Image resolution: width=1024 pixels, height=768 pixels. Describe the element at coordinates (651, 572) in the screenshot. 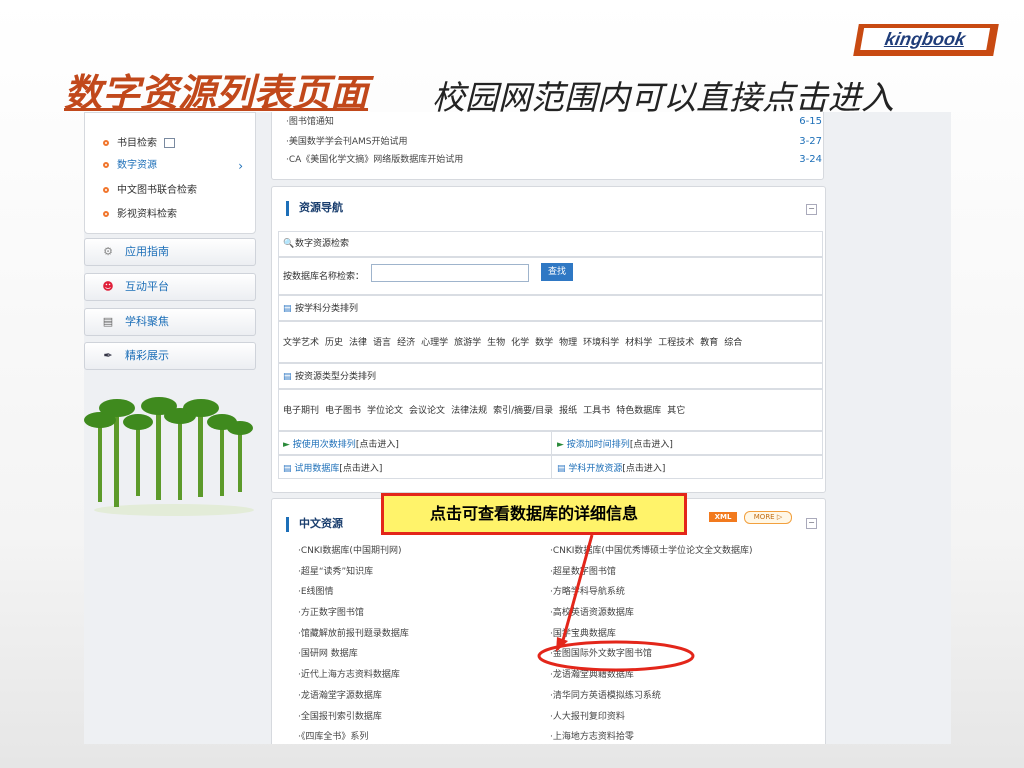

I see `database-link: ·超星数字图书馆` at that location.